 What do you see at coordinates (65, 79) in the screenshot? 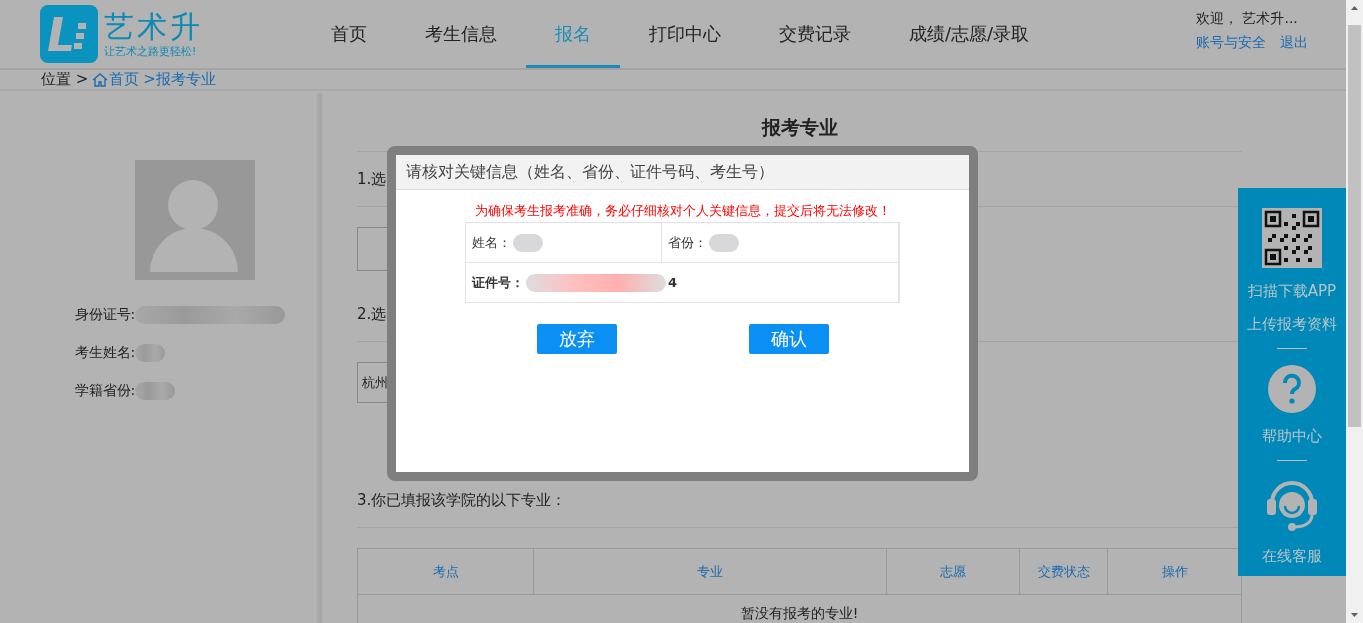
I see `breadcrumb-label: 位置 >` at bounding box center [65, 79].